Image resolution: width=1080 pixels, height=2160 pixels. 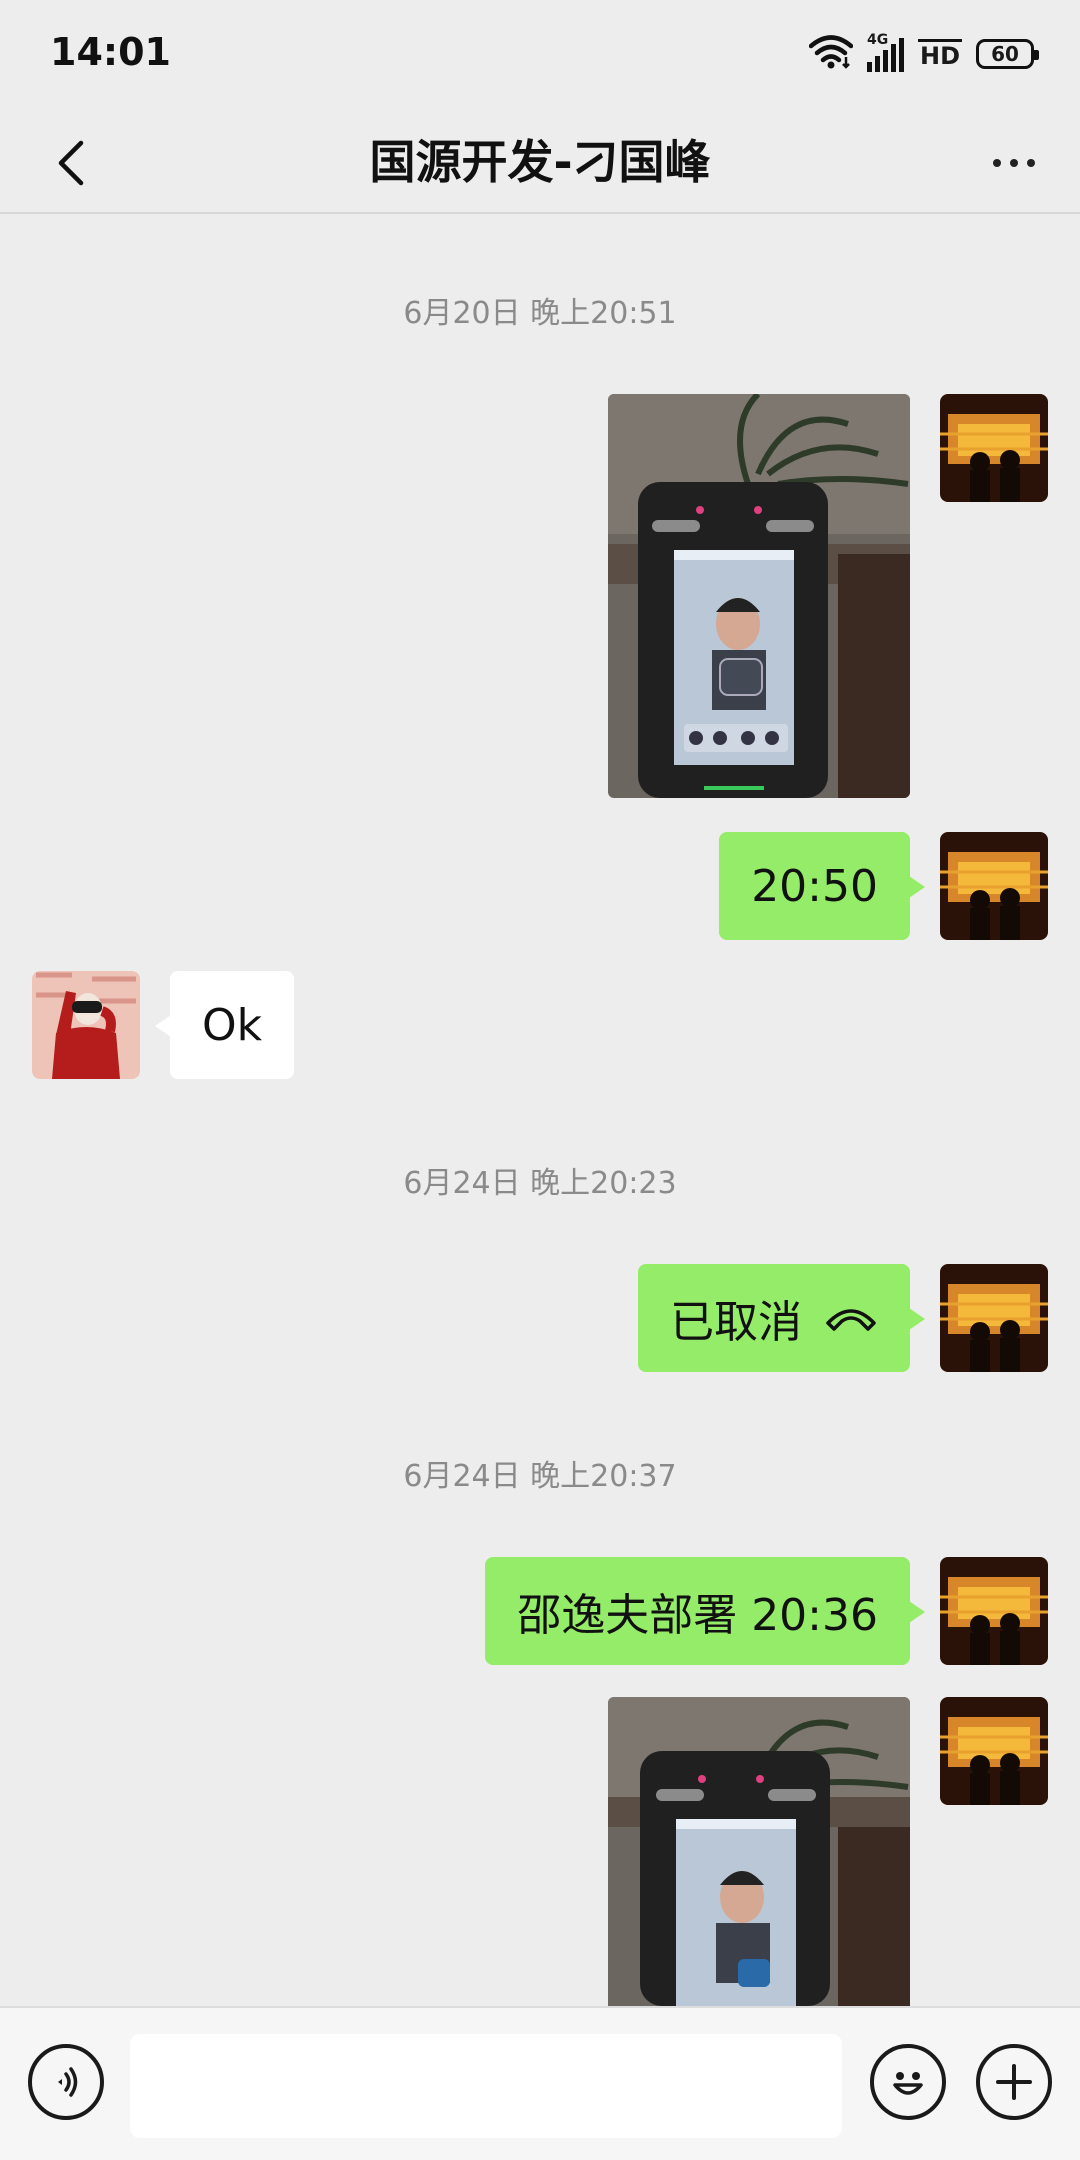 What do you see at coordinates (110, 52) in the screenshot?
I see `status-time: 14:01` at bounding box center [110, 52].